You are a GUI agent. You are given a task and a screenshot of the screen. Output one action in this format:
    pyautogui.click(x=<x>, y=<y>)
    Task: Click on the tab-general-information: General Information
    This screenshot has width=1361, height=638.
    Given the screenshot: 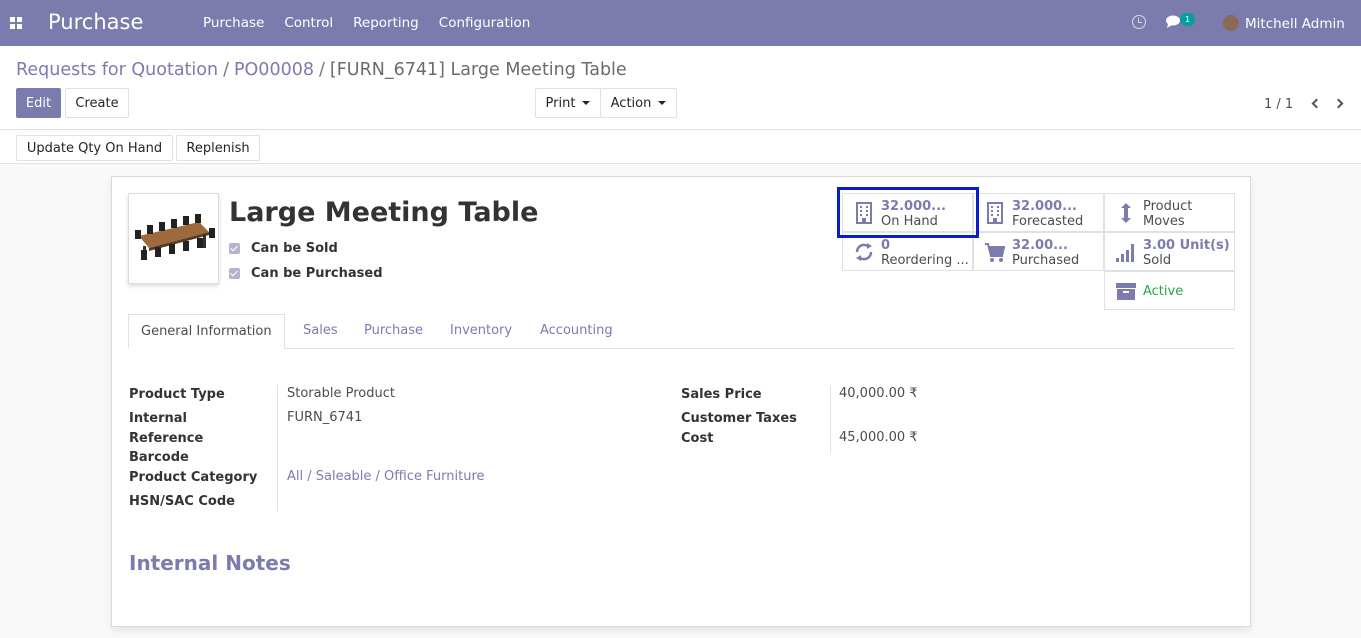 What is the action you would take?
    pyautogui.click(x=206, y=331)
    